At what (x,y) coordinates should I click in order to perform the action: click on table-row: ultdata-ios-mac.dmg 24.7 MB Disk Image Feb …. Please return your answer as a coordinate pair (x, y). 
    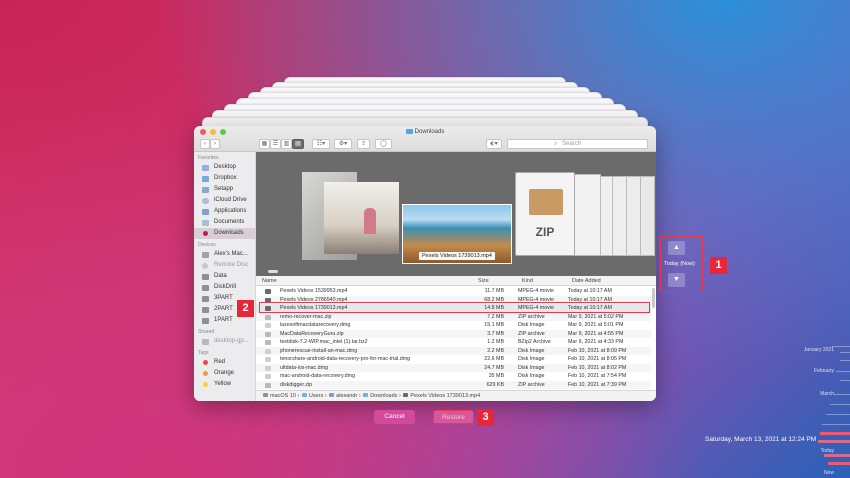
    Looking at the image, I should click on (453, 367).